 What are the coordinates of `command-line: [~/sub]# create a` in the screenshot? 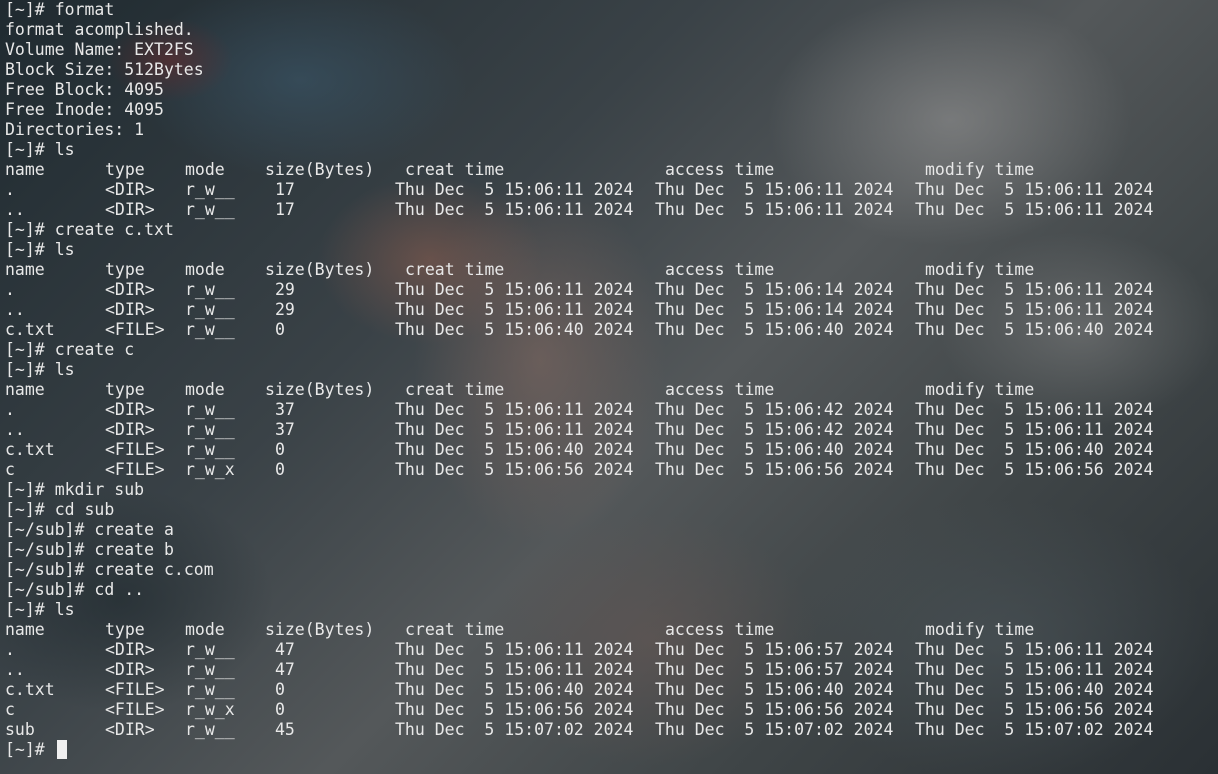 It's located at (607, 530).